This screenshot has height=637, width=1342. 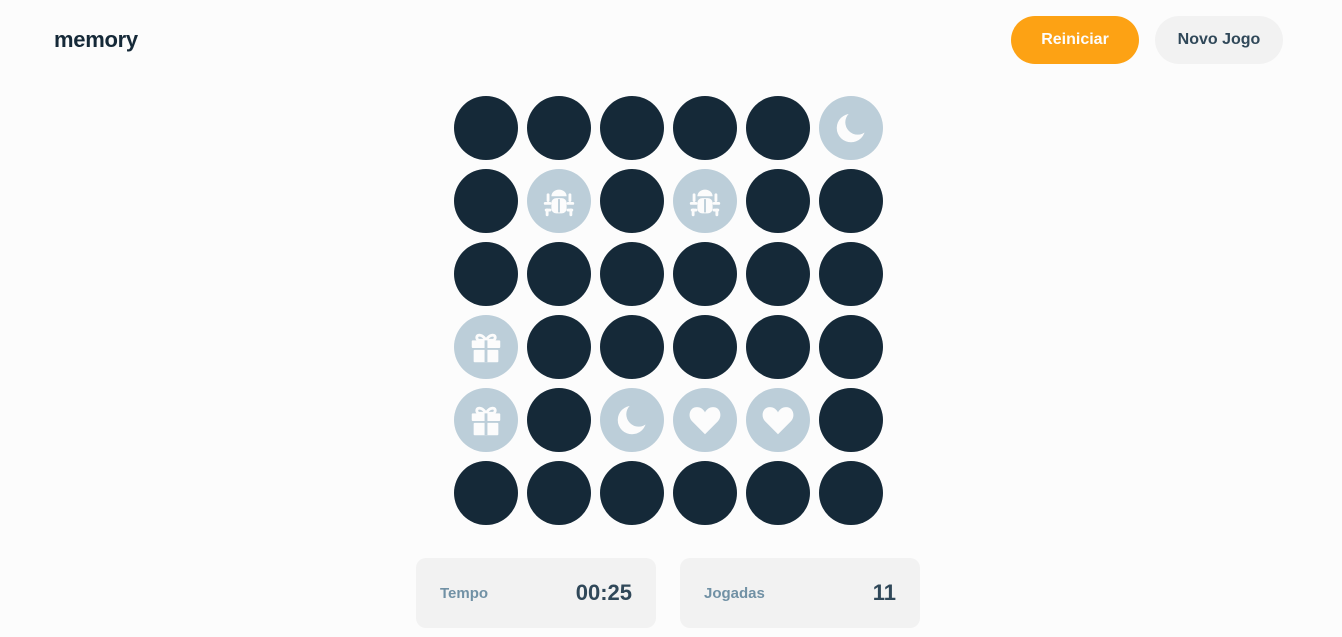 I want to click on time-panel: Tempo 00:25, so click(x=536, y=593).